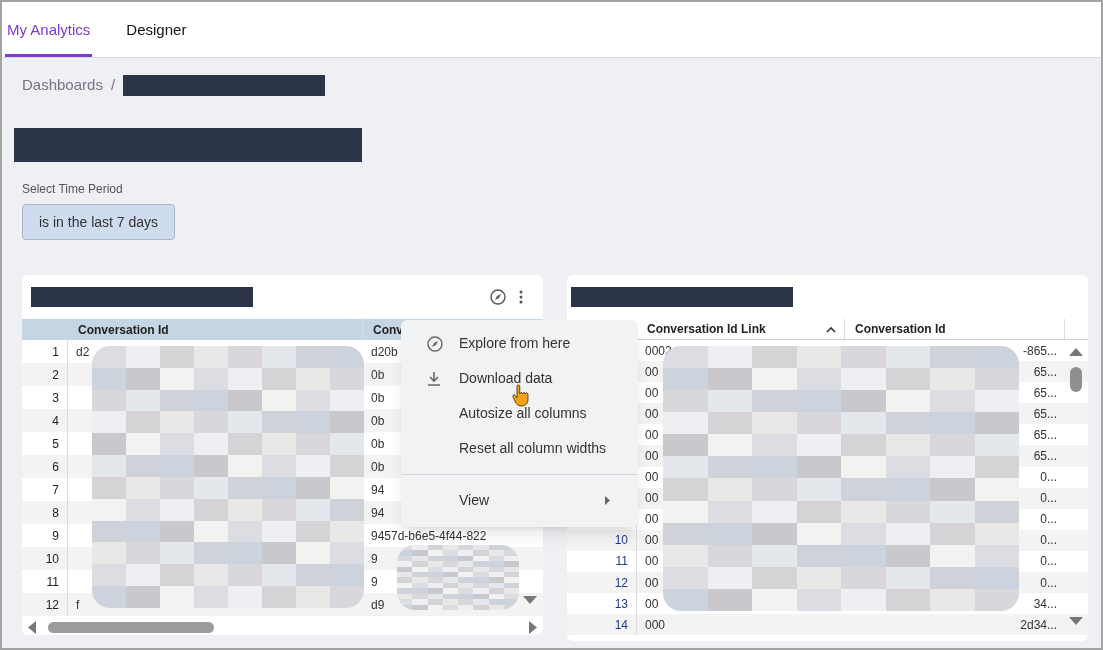 The image size is (1103, 650). I want to click on row-number: 6, so click(55, 467).